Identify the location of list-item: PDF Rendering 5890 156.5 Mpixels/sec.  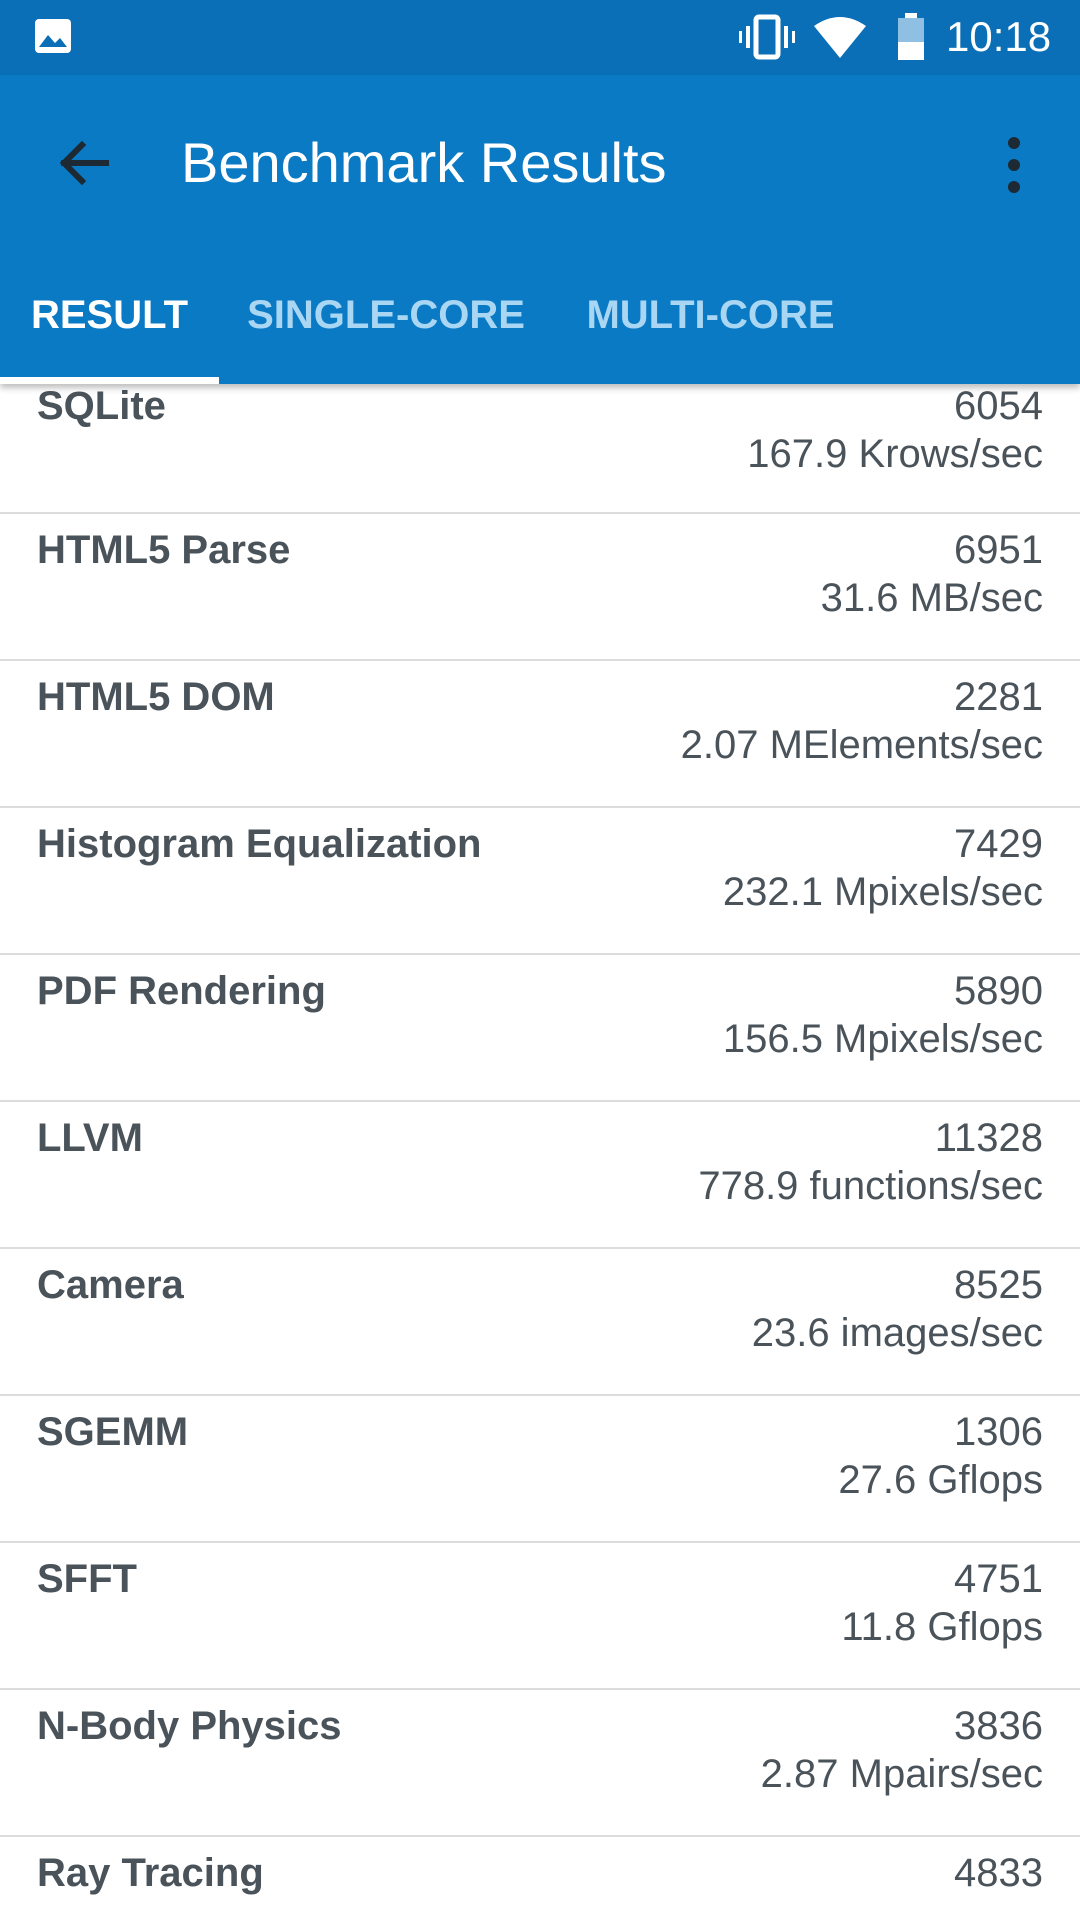
(540, 1028).